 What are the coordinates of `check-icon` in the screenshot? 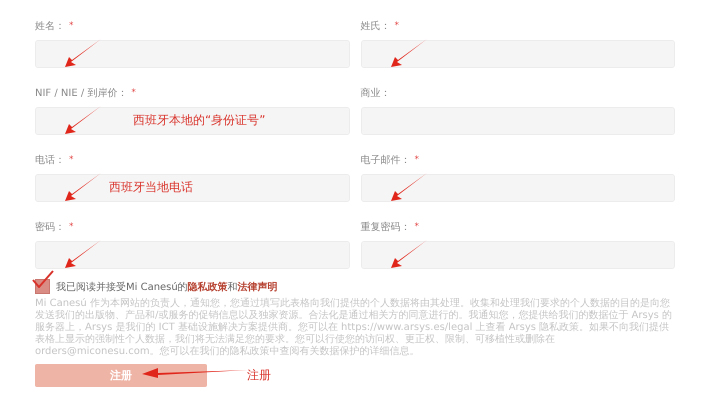 It's located at (43, 279).